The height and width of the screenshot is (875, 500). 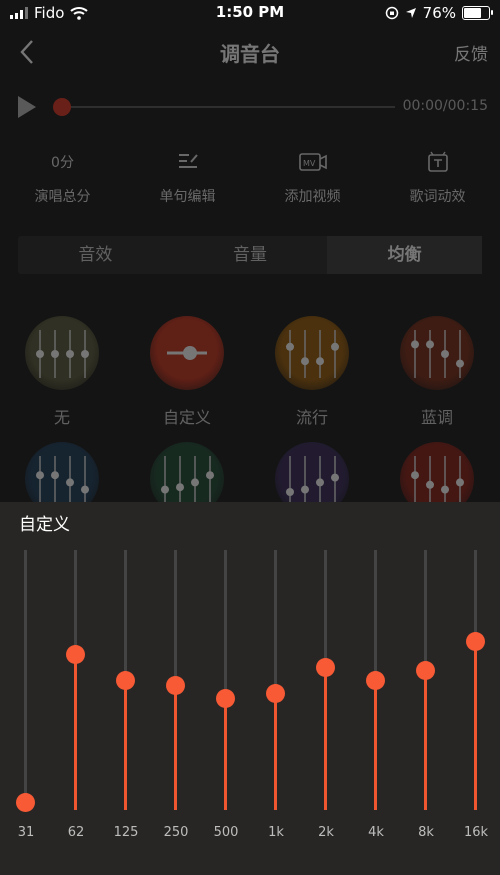 What do you see at coordinates (62, 163) in the screenshot?
I see `score-value: 0分` at bounding box center [62, 163].